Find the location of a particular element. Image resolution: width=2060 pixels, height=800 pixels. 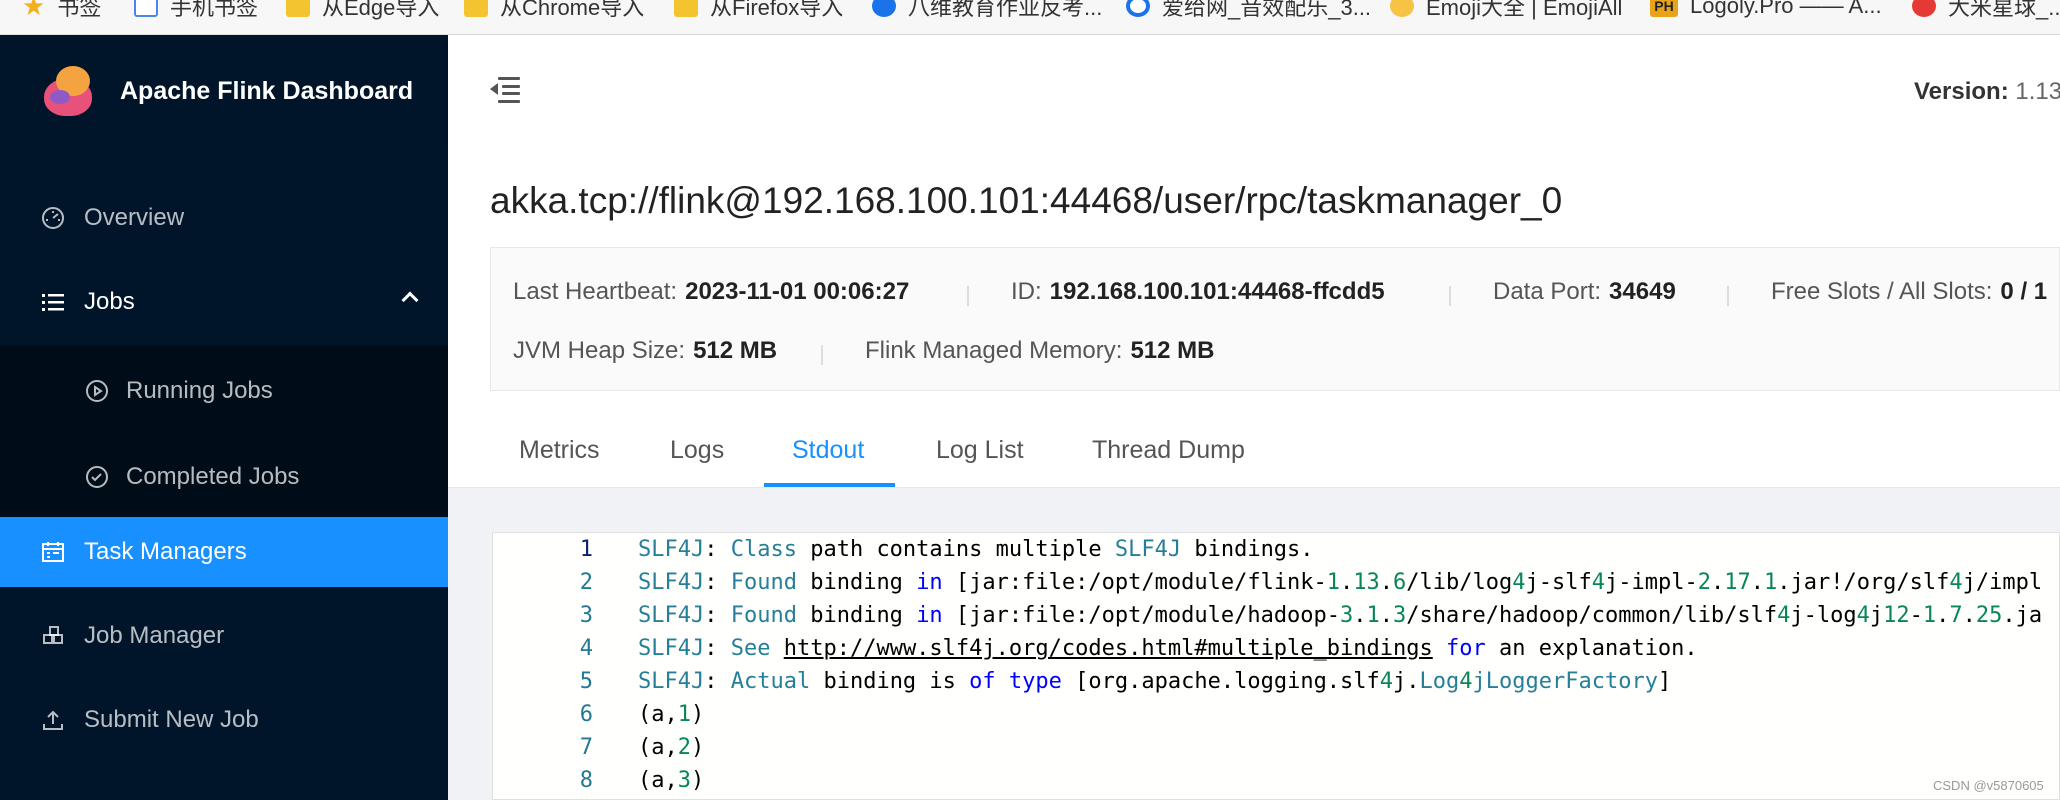

ring-icon is located at coordinates (1138, 8).